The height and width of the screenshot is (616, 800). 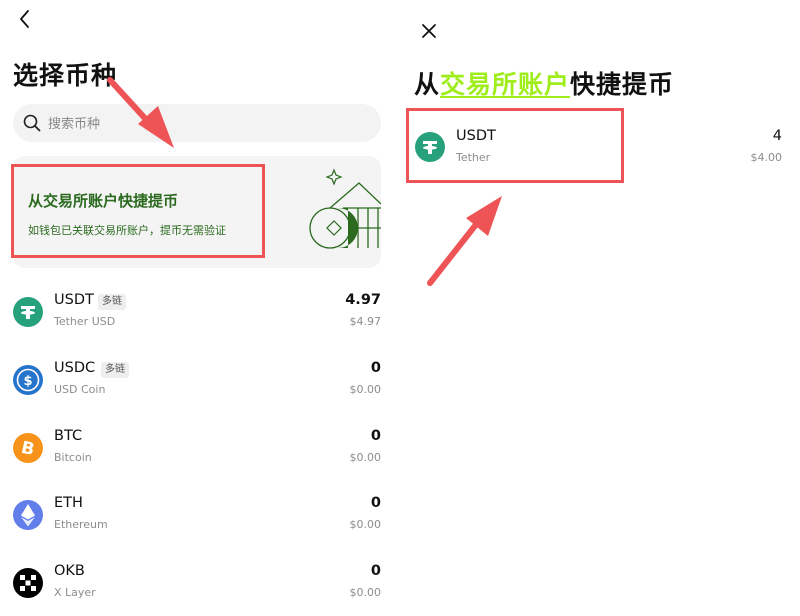 I want to click on exchange-illustration-icon, so click(x=345, y=208).